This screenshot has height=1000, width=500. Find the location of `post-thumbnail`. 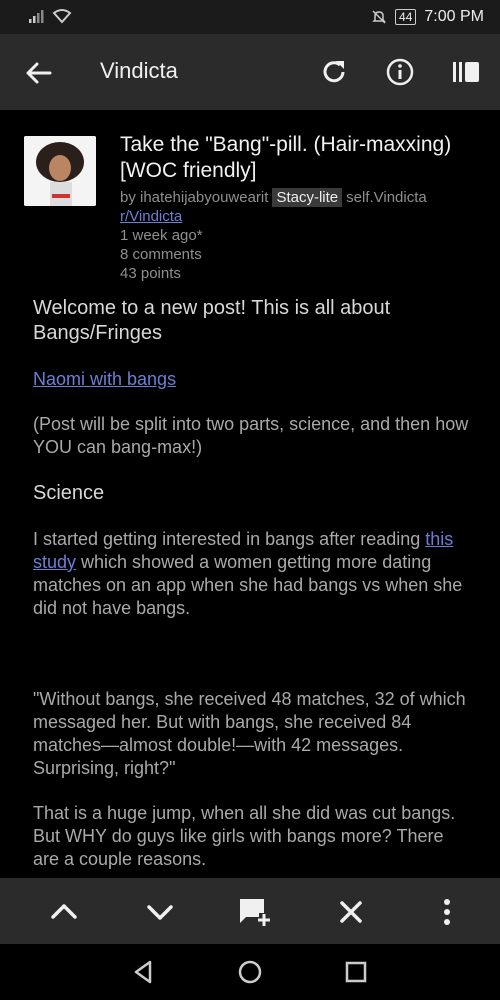

post-thumbnail is located at coordinates (60, 171).